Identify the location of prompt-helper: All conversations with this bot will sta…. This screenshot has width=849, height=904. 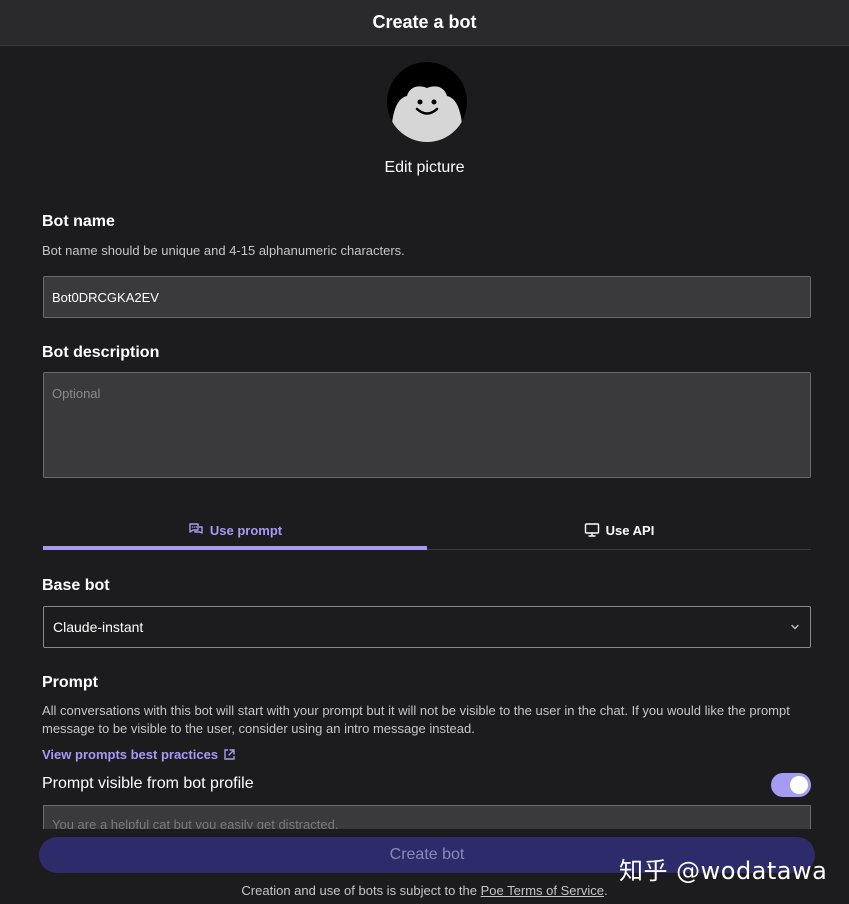
(416, 719).